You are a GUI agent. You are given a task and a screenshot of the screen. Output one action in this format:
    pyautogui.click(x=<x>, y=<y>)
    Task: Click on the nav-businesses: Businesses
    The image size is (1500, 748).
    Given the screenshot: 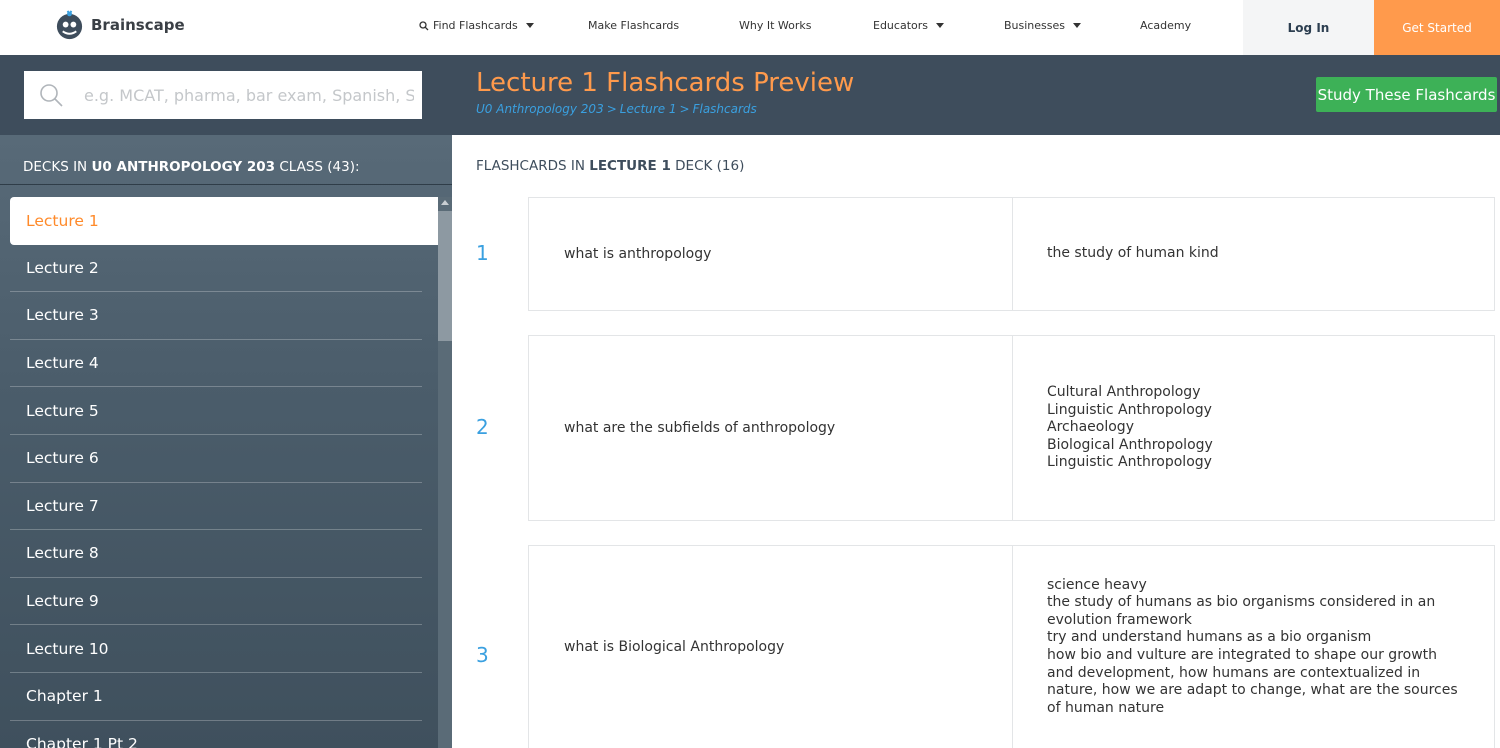 What is the action you would take?
    pyautogui.click(x=1043, y=25)
    